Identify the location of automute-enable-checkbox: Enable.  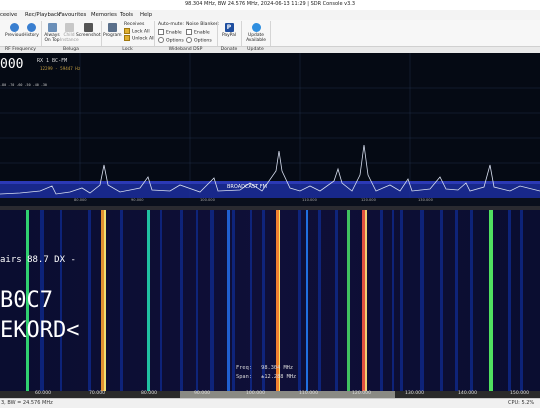
(170, 33).